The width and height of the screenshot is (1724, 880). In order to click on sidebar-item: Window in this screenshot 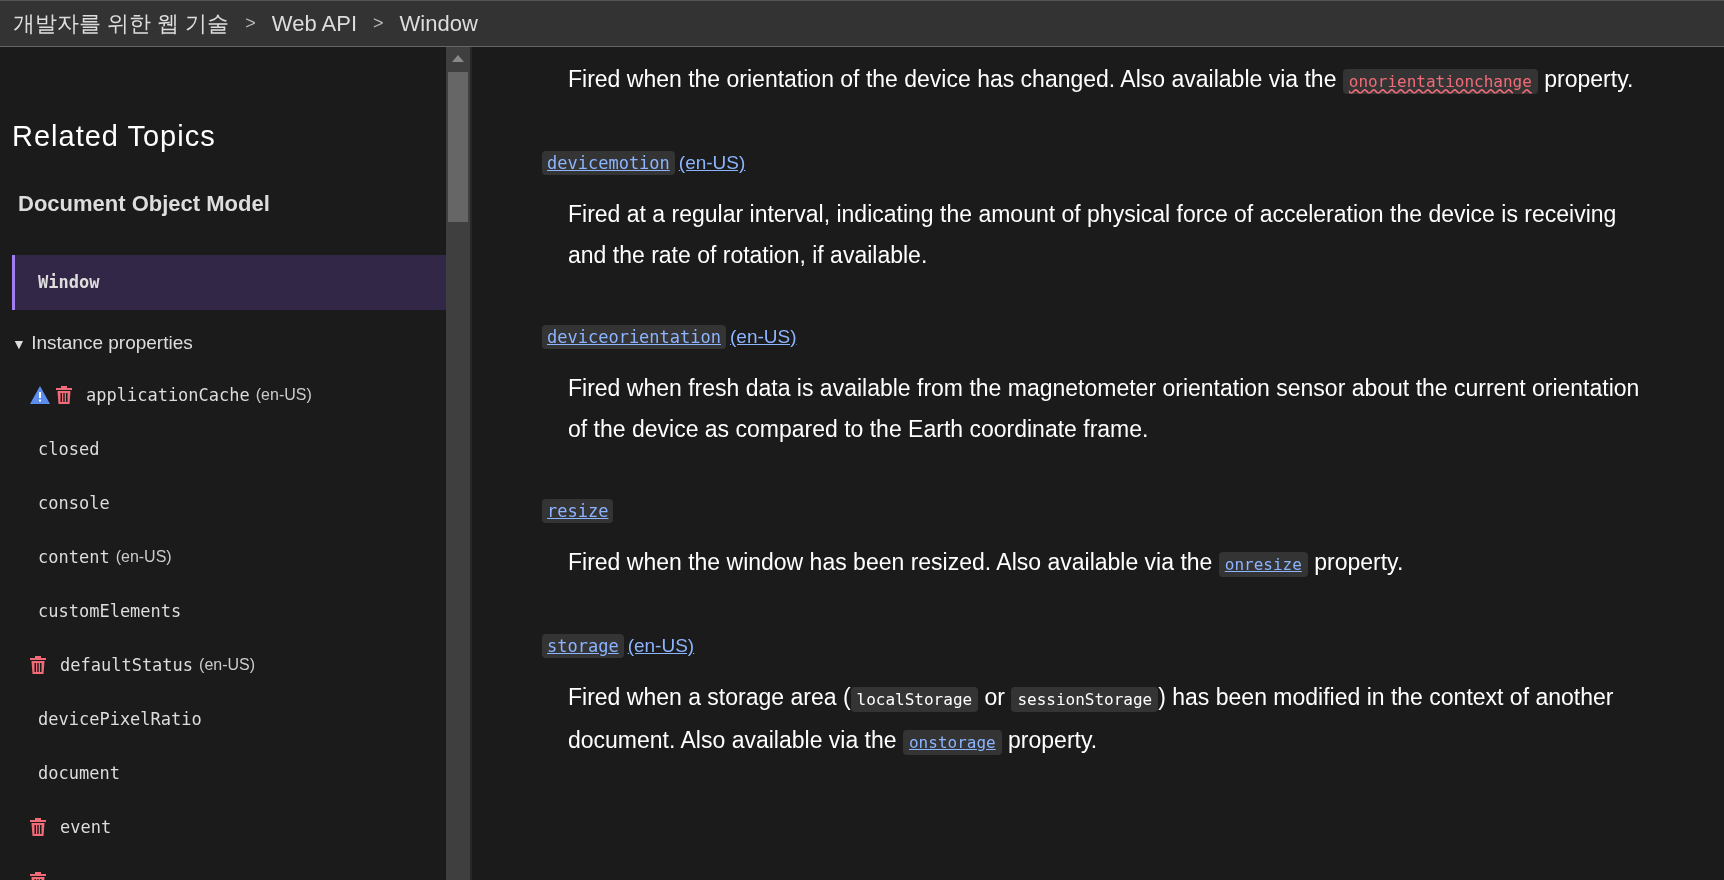, I will do `click(229, 282)`.